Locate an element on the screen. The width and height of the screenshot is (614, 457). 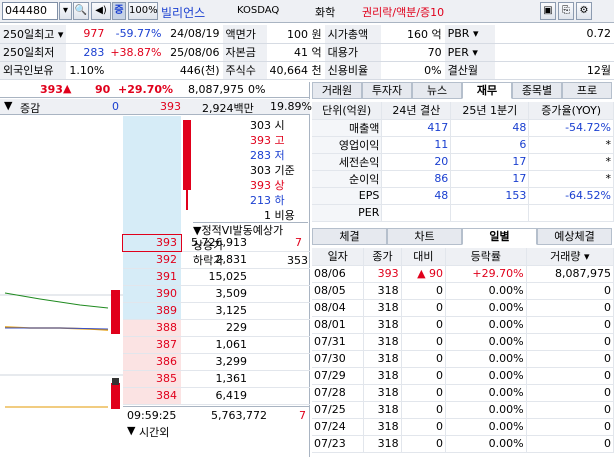
change-label: 증감 is located at coordinates (30, 108).